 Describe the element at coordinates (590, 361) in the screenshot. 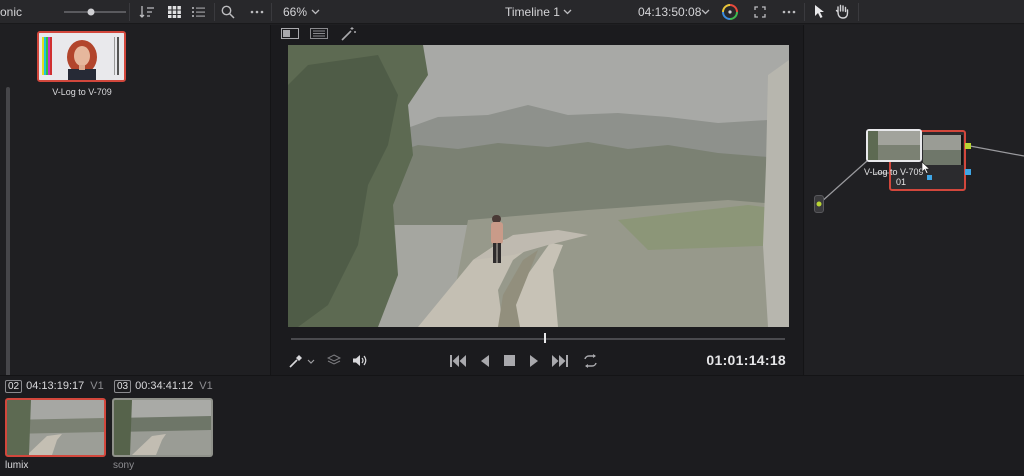

I see `loop-icon` at that location.